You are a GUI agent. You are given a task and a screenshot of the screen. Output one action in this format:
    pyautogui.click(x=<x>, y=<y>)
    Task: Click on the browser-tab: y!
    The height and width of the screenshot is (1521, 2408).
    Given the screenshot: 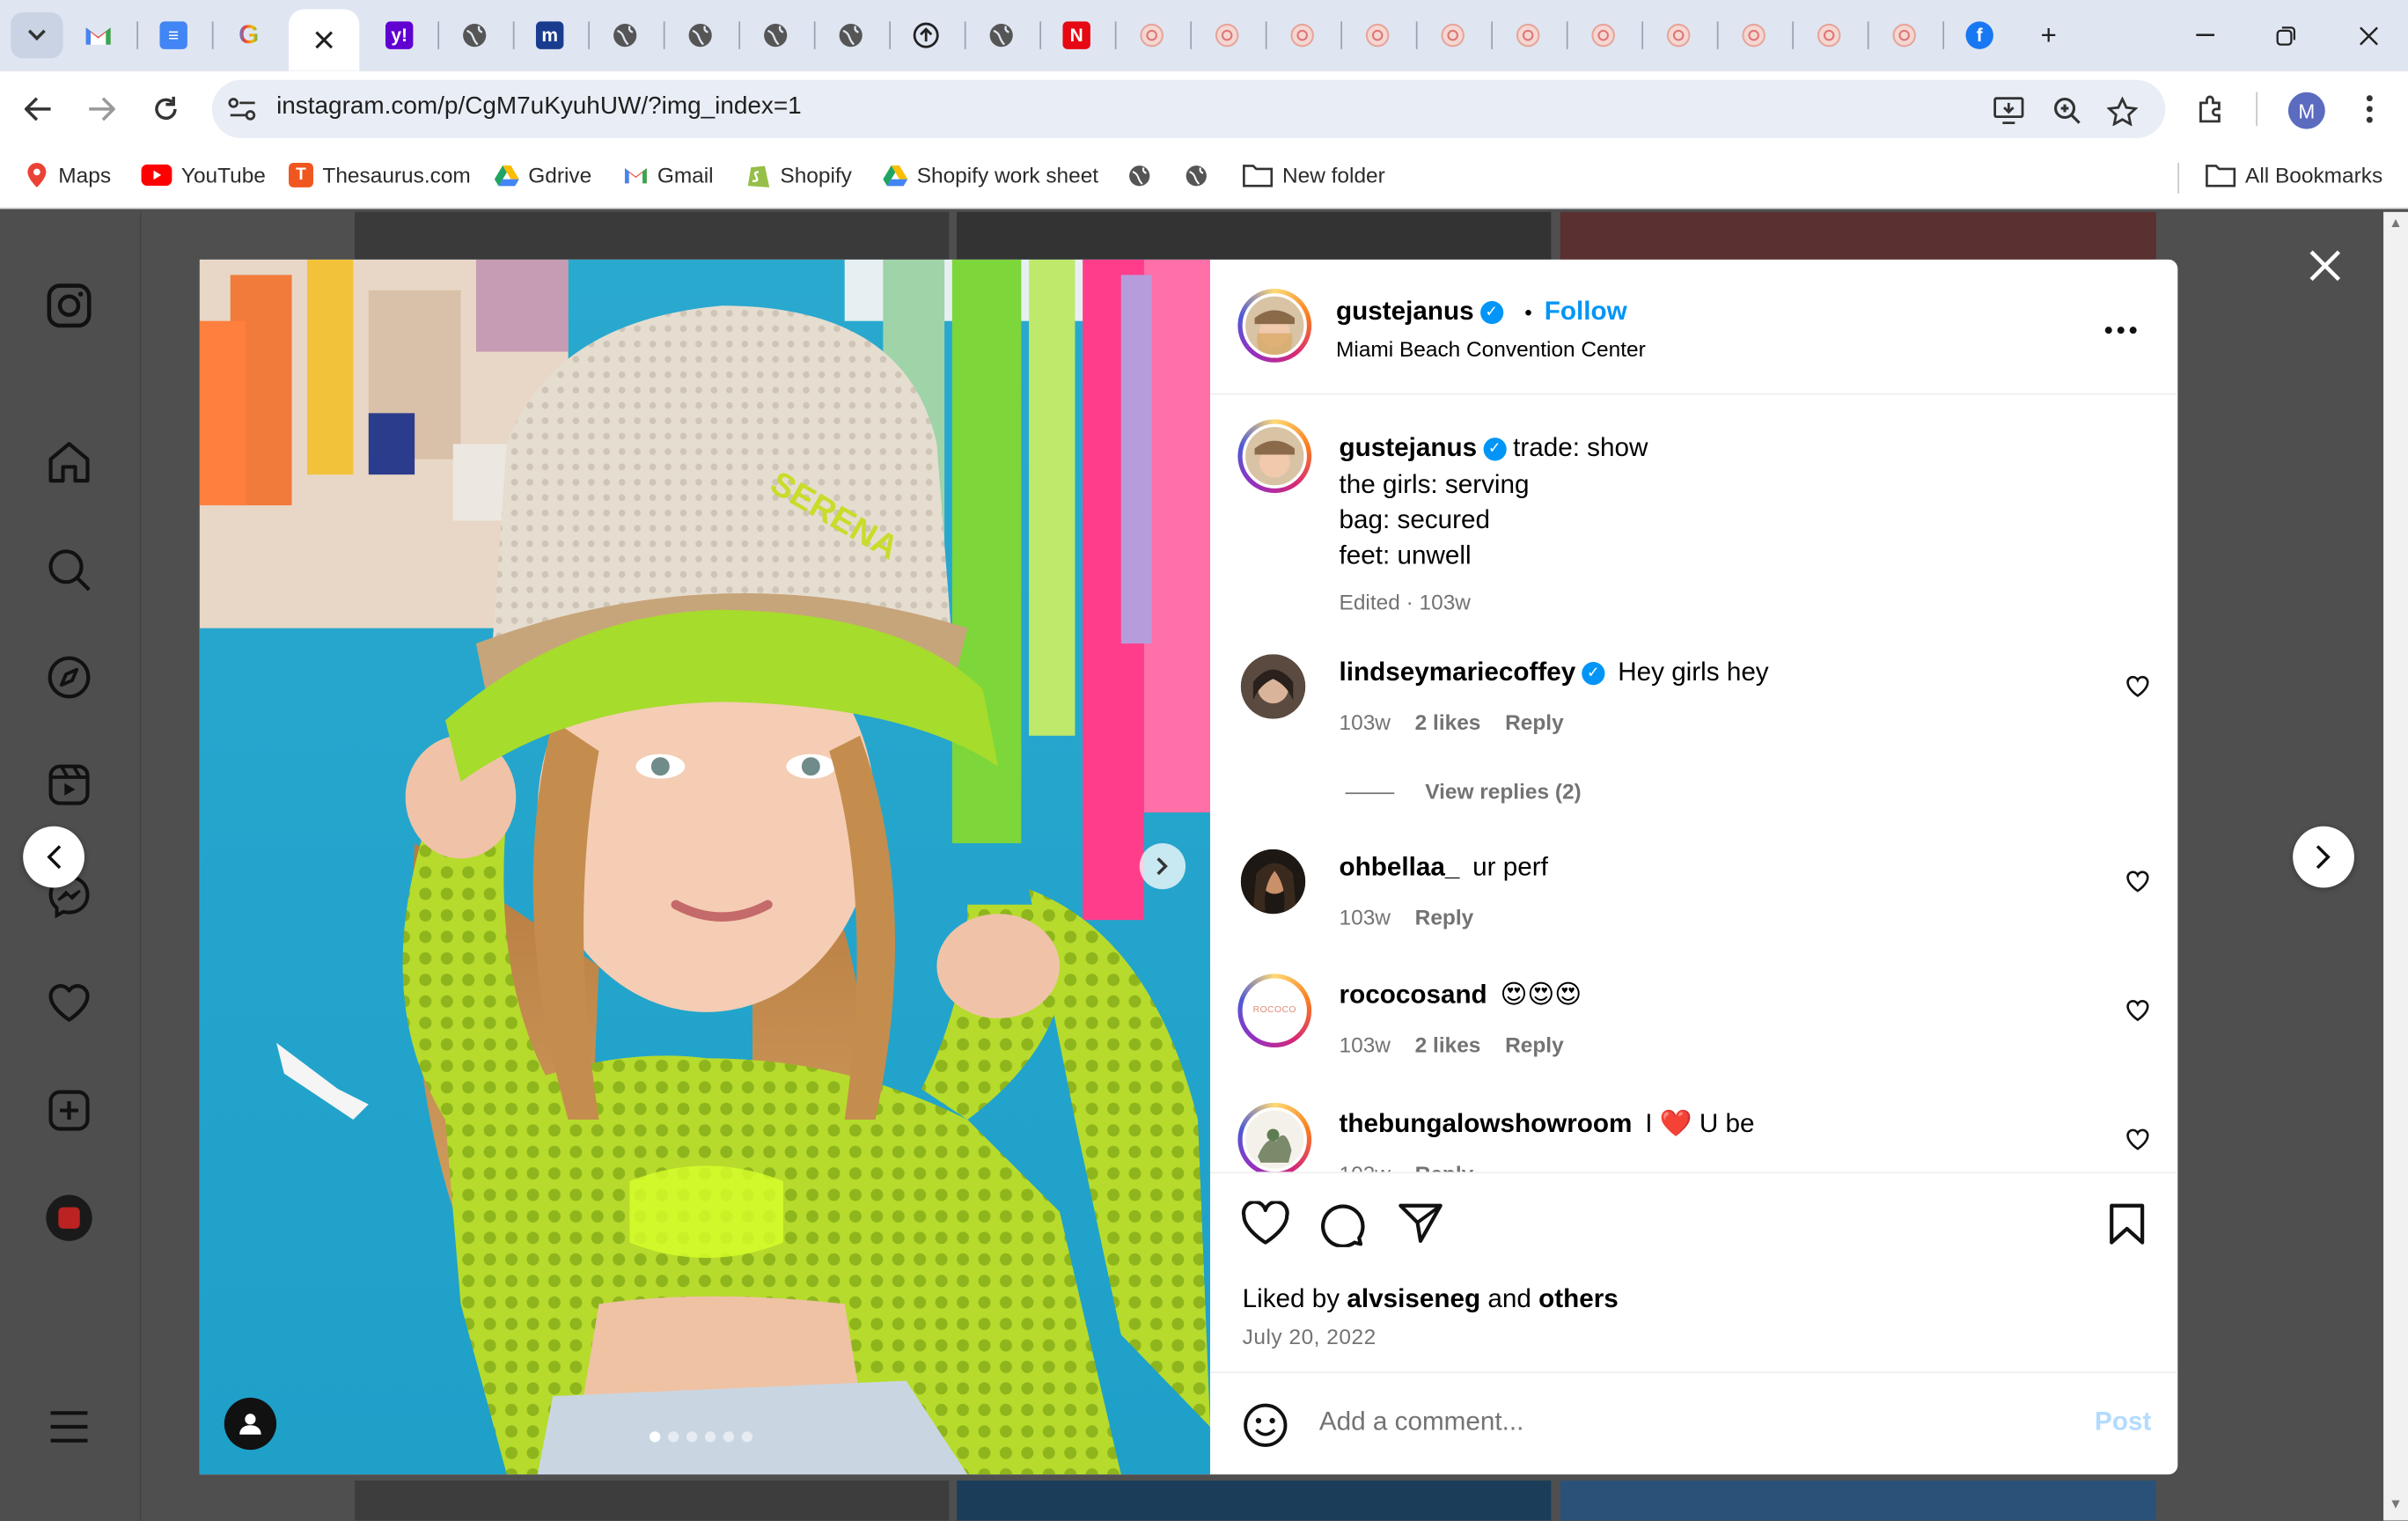 What is the action you would take?
    pyautogui.click(x=399, y=35)
    